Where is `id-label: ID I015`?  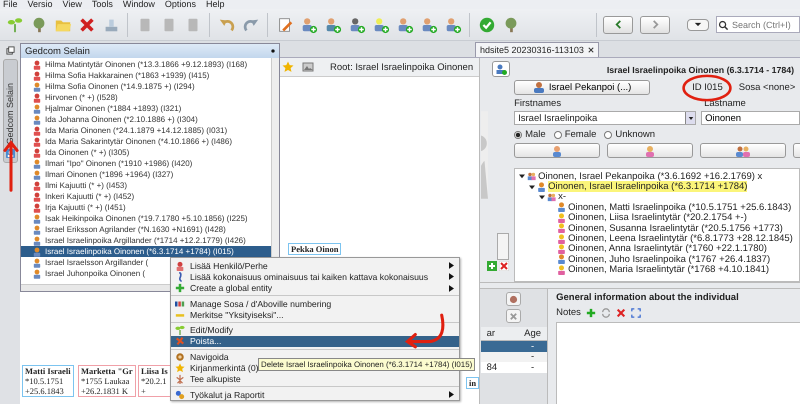
id-label: ID I015 is located at coordinates (707, 87).